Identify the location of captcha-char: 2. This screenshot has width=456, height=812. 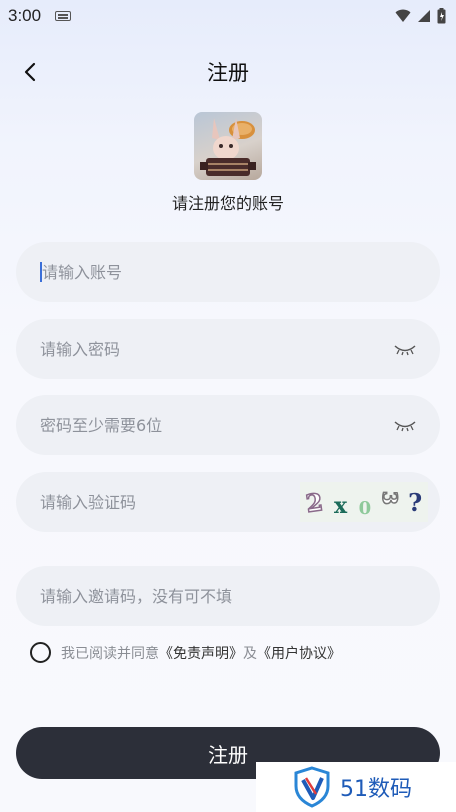
(314, 502).